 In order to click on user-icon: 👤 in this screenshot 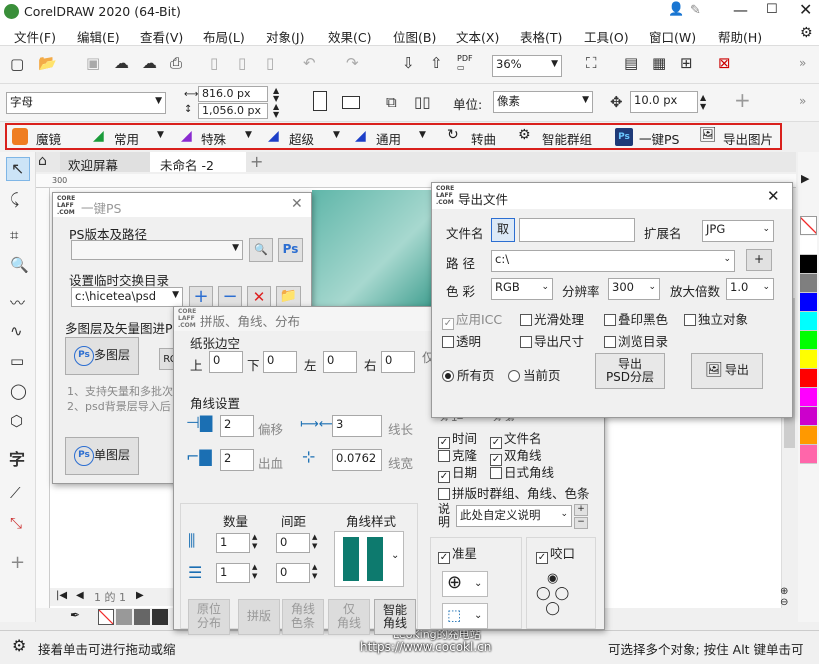, I will do `click(676, 9)`.